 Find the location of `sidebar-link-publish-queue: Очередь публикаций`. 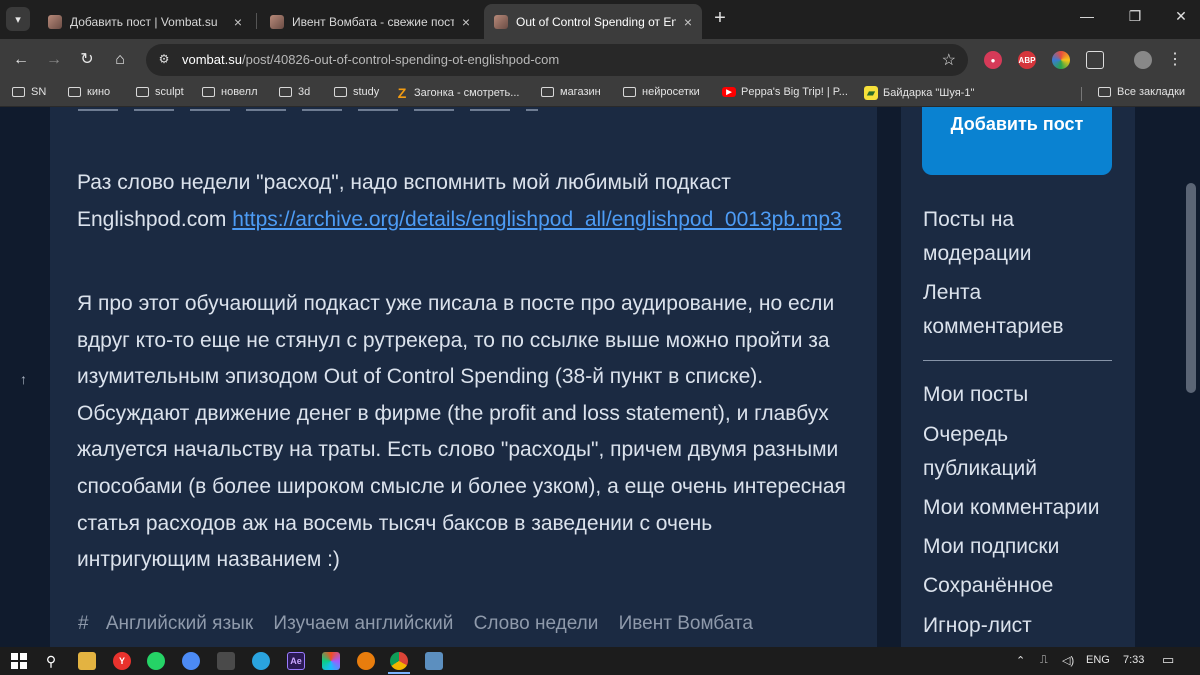

sidebar-link-publish-queue: Очередь публикаций is located at coordinates (1023, 452).